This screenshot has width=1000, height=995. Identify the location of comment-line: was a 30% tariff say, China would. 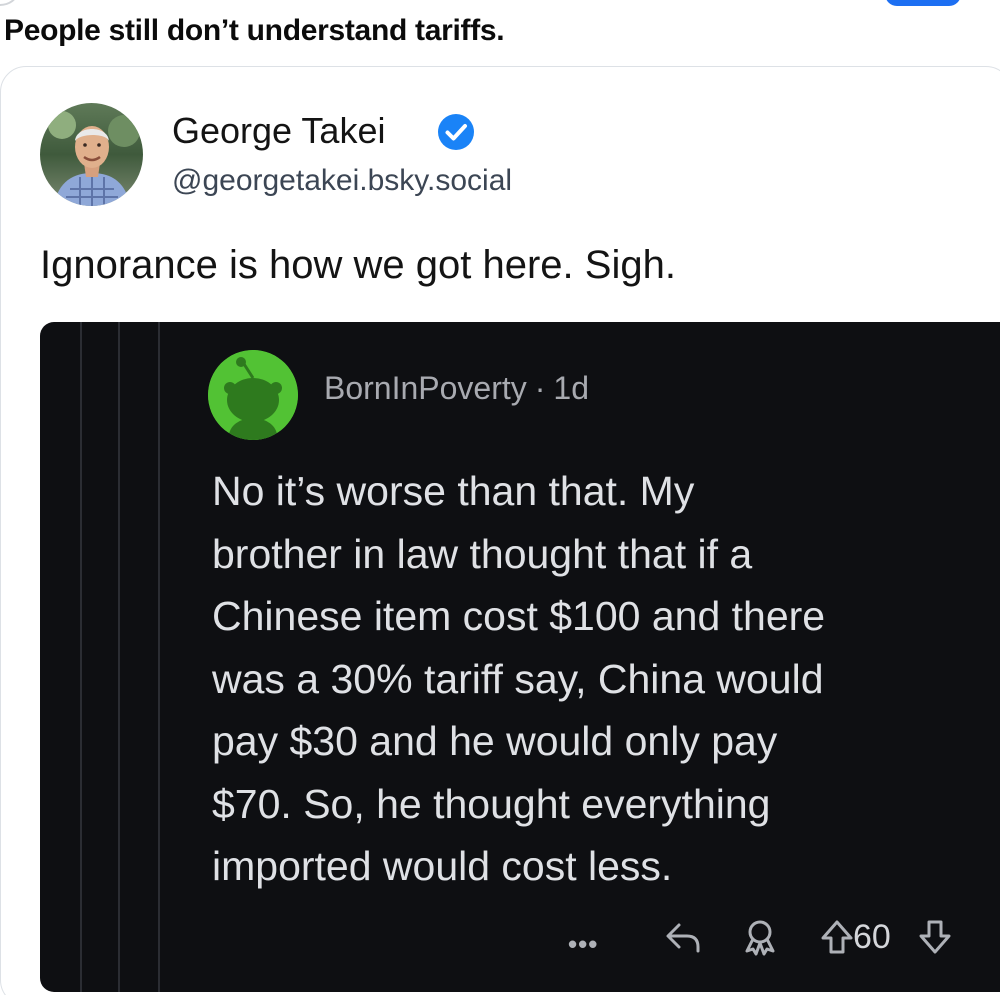
(518, 678).